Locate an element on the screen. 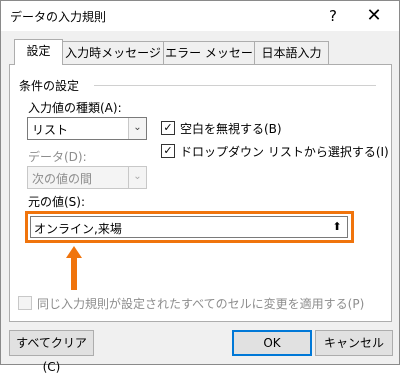 This screenshot has height=379, width=400. arrow-shape is located at coordinates (74, 268).